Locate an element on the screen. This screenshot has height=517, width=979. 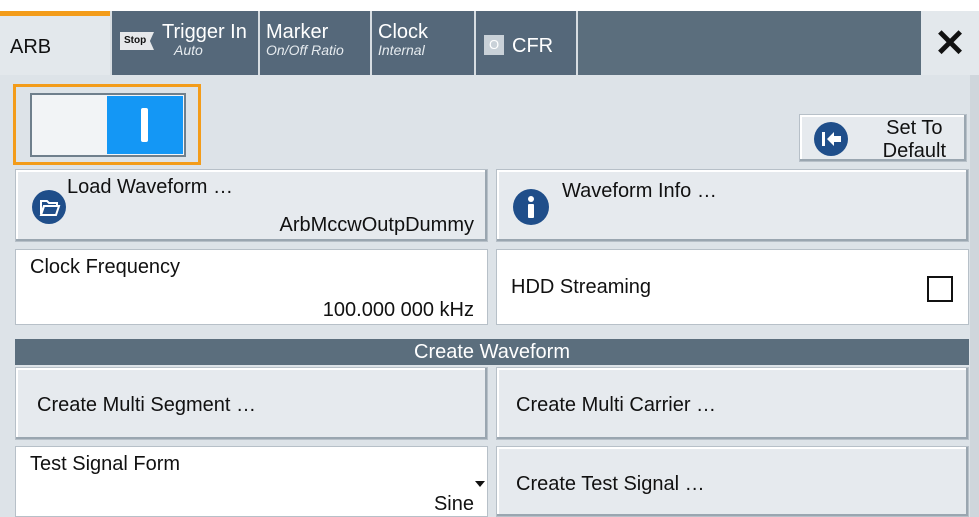
toggle-knob is located at coordinates (145, 125).